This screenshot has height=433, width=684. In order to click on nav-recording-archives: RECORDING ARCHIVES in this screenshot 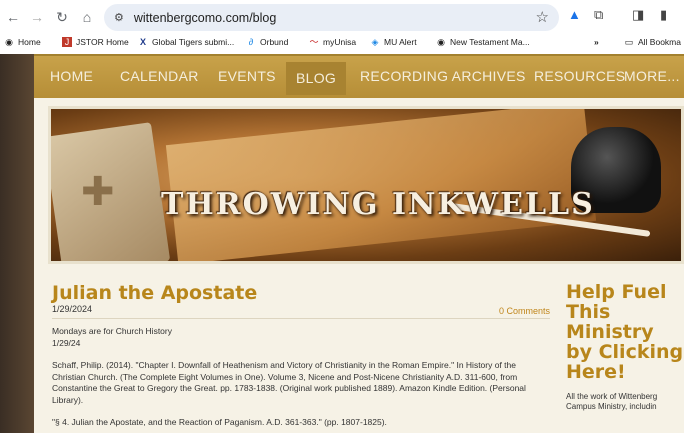, I will do `click(443, 76)`.